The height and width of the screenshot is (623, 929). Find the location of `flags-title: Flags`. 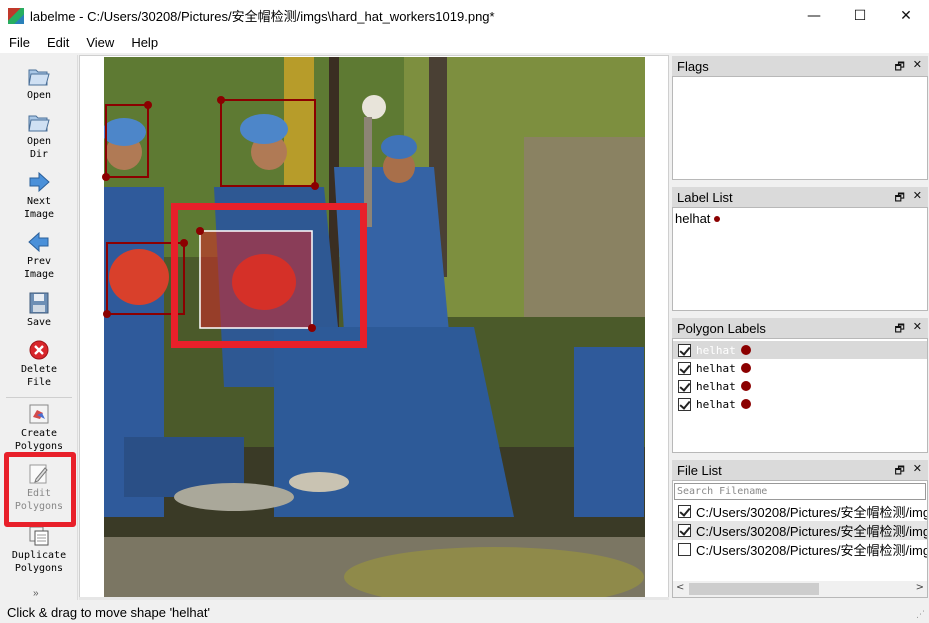

flags-title: Flags is located at coordinates (693, 66).